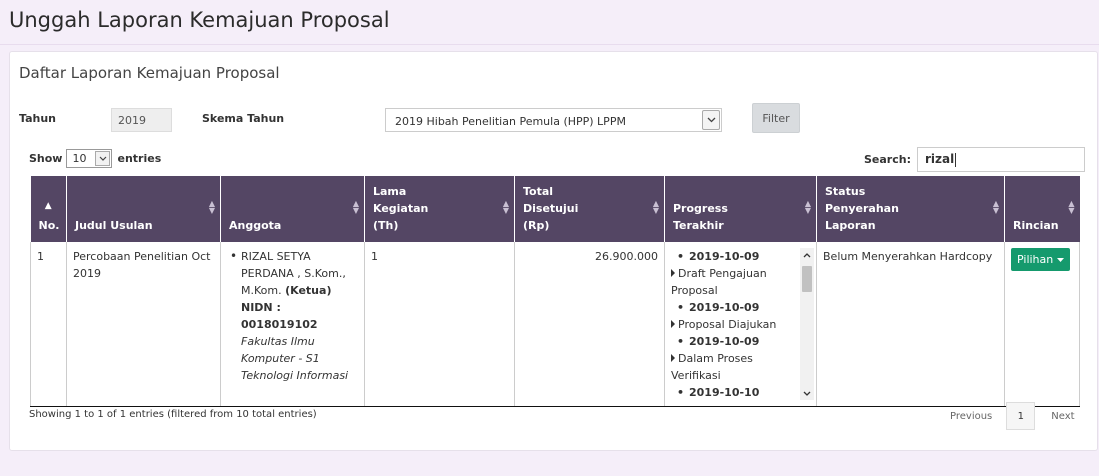  I want to click on cell-total: 26.900.000, so click(589, 324).